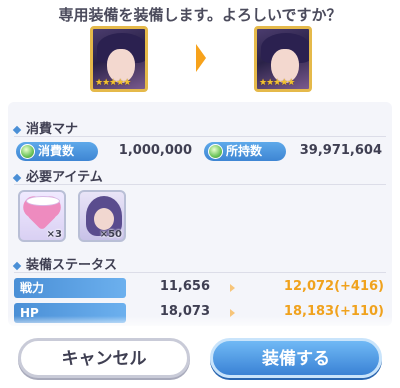 This screenshot has height=388, width=400. Describe the element at coordinates (333, 286) in the screenshot. I see `stat-after-value: 12,072(+416)` at that location.